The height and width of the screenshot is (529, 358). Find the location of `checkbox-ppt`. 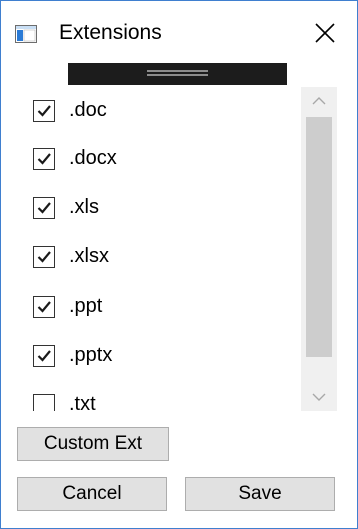

checkbox-ppt is located at coordinates (44, 307).